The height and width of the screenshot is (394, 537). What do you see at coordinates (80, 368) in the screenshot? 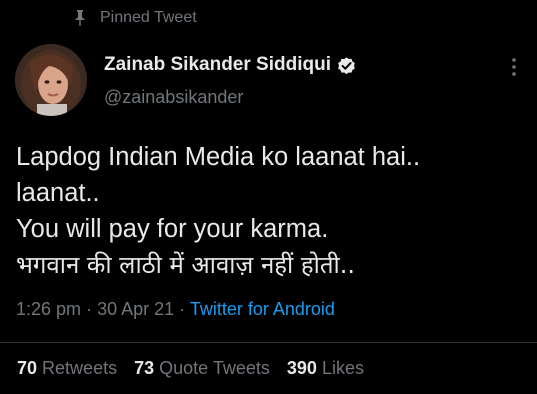
I see `retweets-label: Retweets` at bounding box center [80, 368].